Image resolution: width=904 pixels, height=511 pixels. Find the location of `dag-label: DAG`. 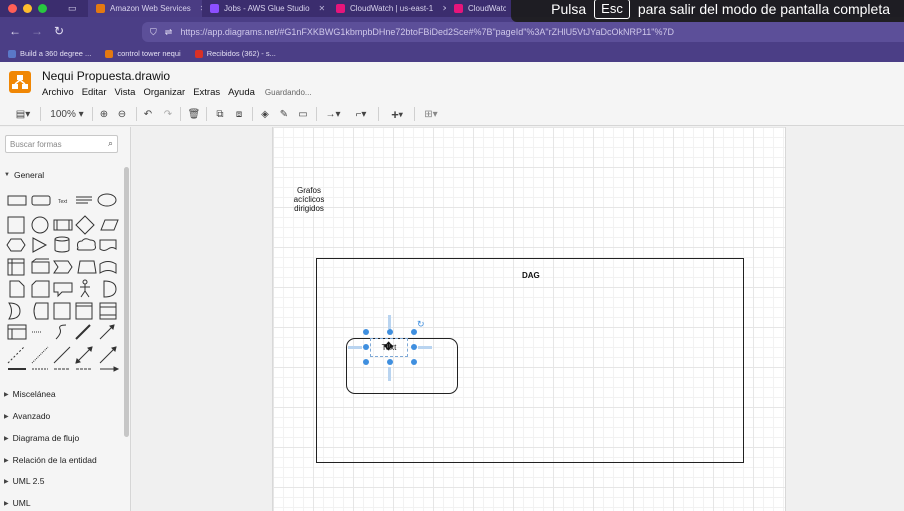

dag-label: DAG is located at coordinates (531, 275).